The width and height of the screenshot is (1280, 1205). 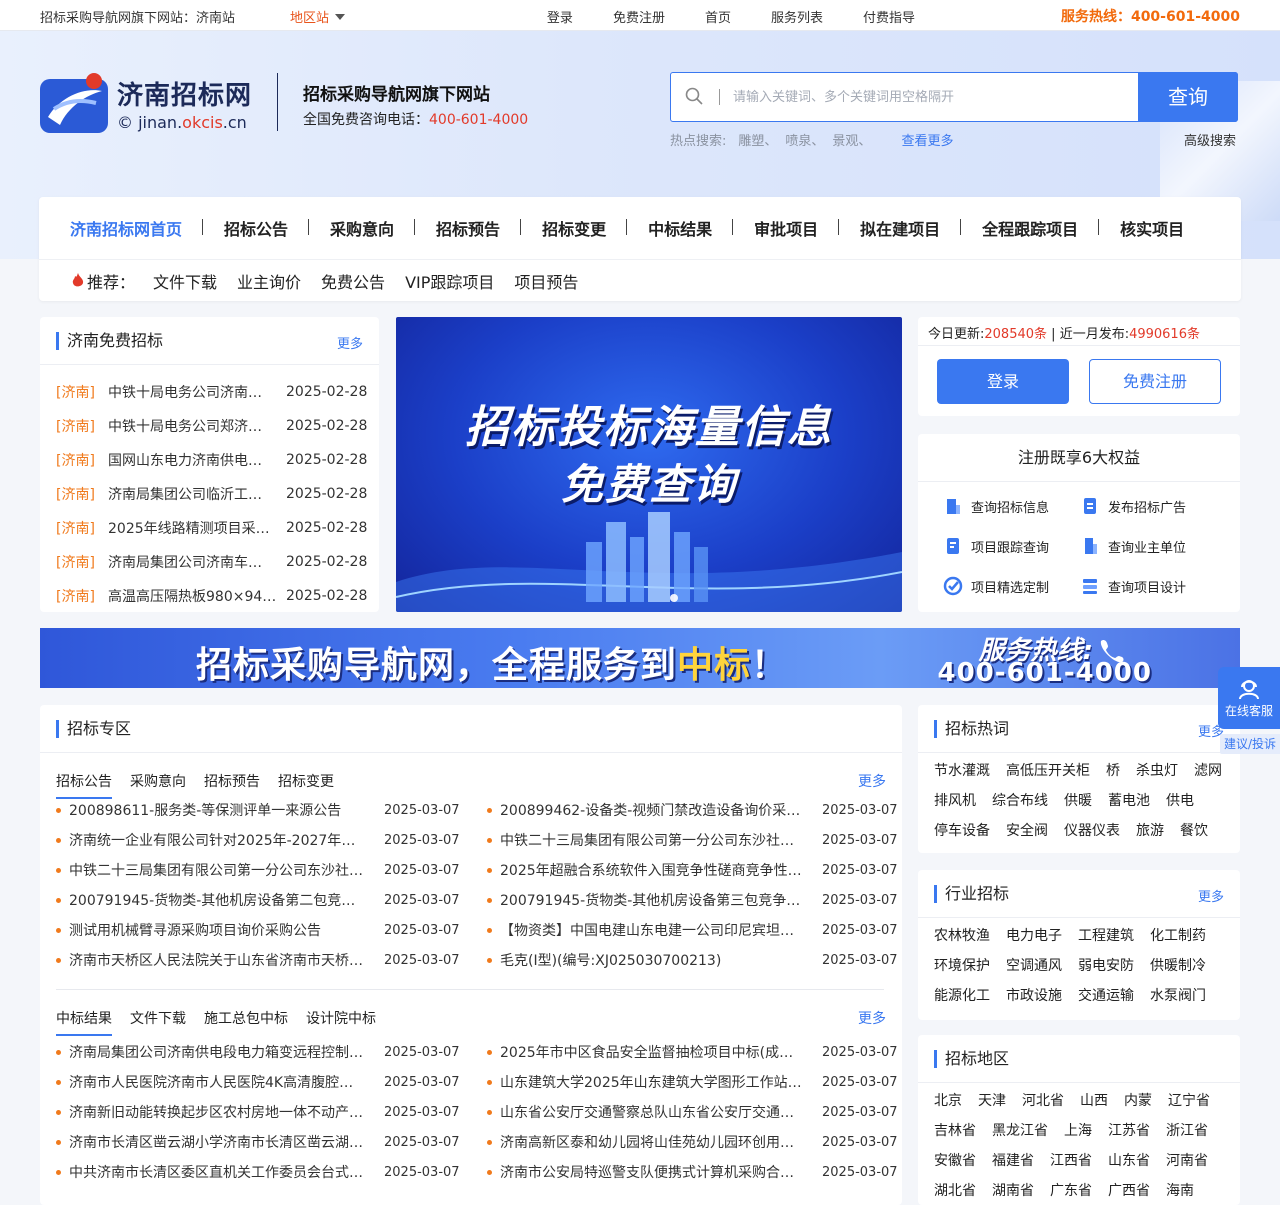 What do you see at coordinates (1043, 1101) in the screenshot?
I see `region-link: 河北省` at bounding box center [1043, 1101].